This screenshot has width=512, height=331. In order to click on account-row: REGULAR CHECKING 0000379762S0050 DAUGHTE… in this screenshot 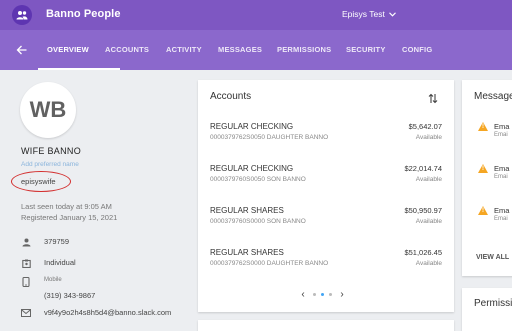, I will do `click(326, 142)`.